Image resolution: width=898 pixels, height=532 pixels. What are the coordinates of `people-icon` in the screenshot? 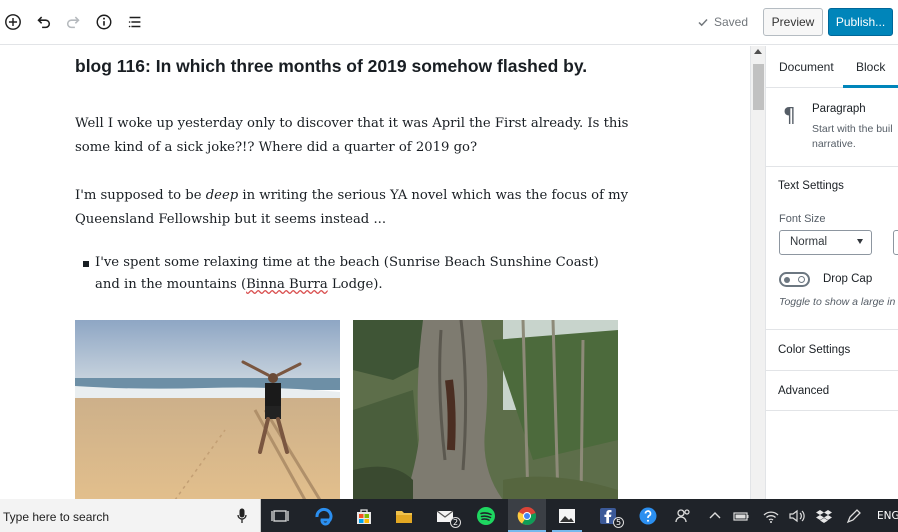 It's located at (683, 516).